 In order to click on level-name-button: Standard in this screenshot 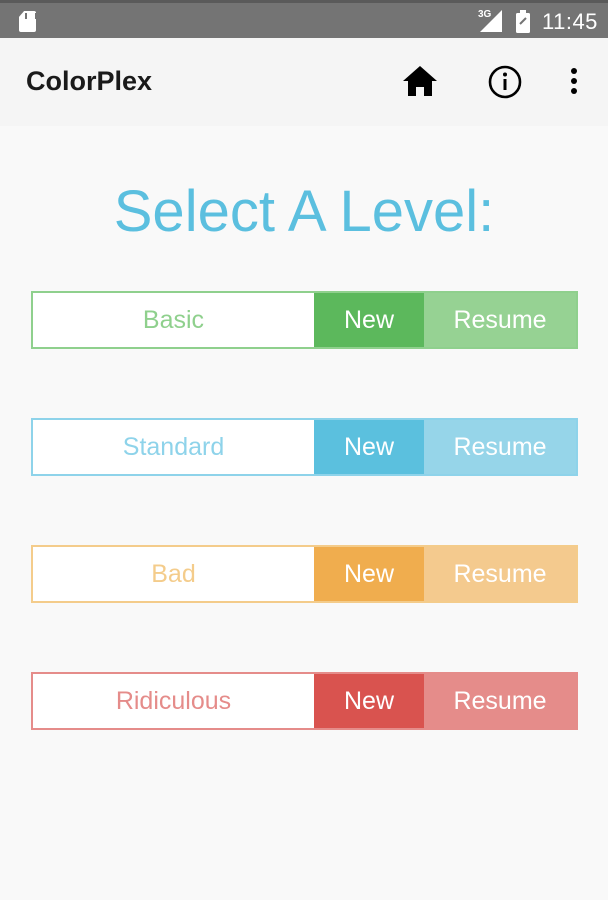, I will do `click(173, 447)`.